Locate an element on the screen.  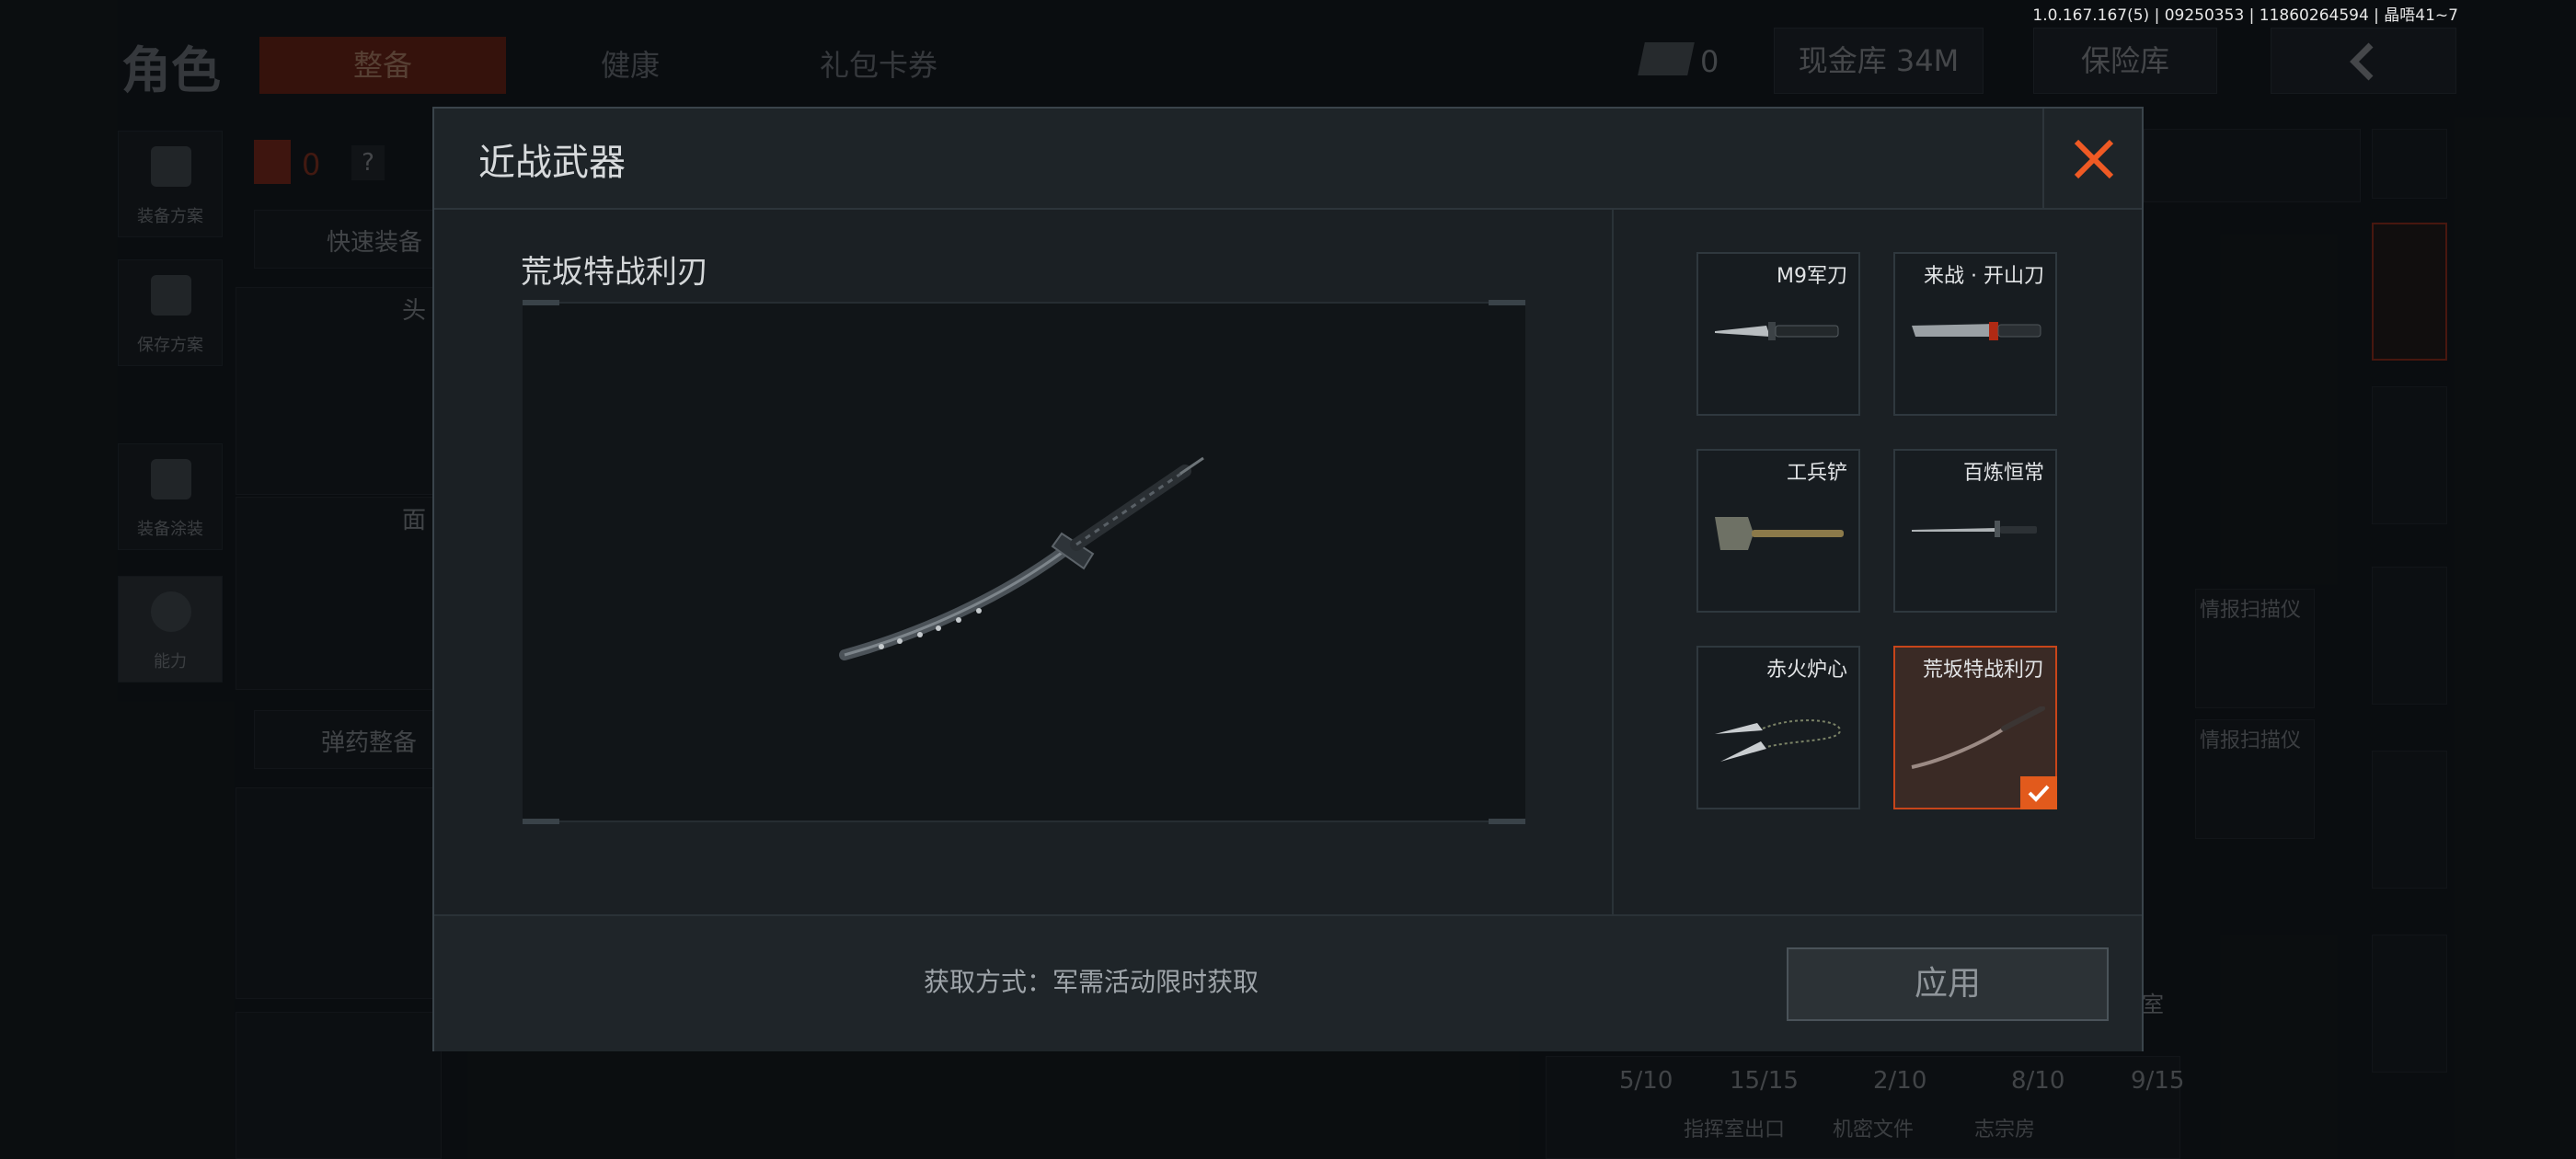
preview-weapon-name: 荒坂特战利刃 is located at coordinates (614, 272).